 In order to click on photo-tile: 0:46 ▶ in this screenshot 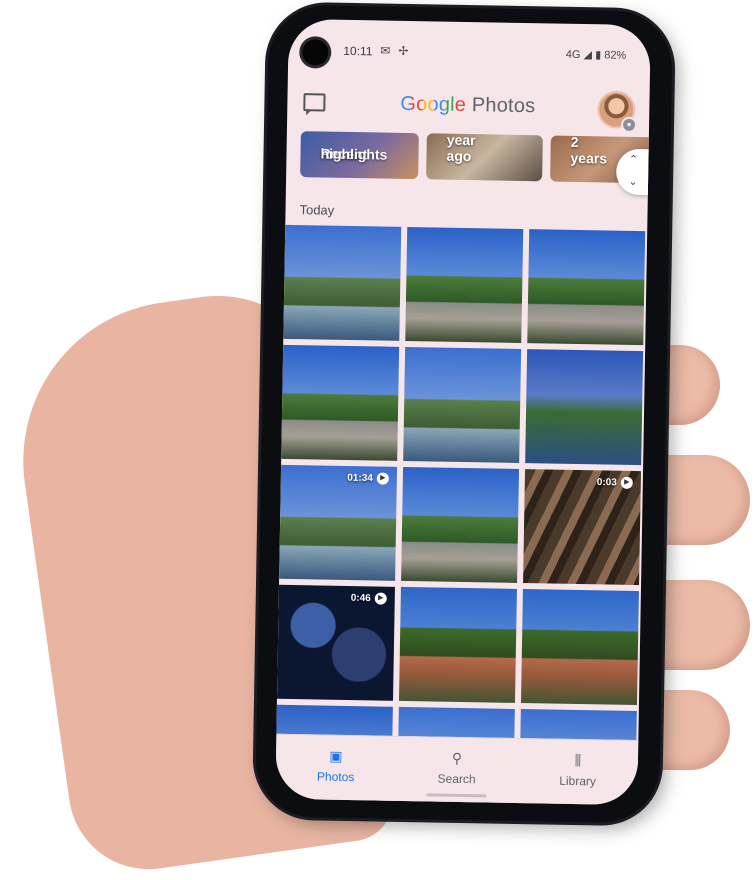, I will do `click(336, 642)`.